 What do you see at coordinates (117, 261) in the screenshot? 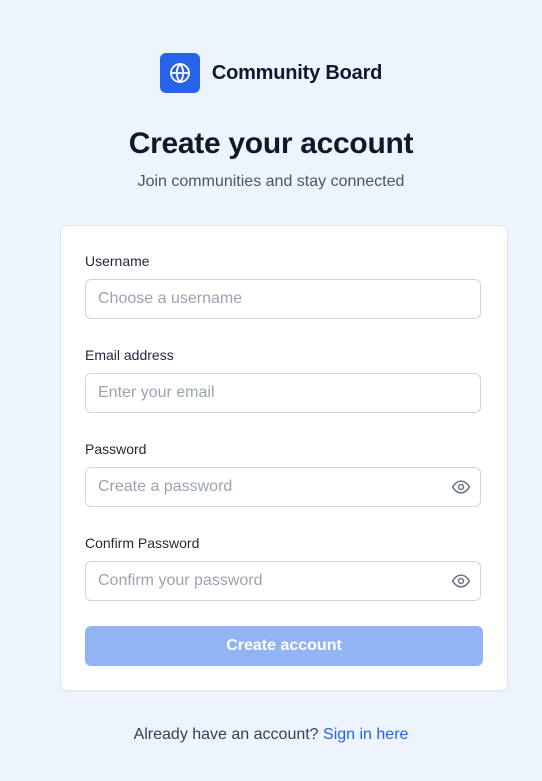
I see `username-label: Username` at bounding box center [117, 261].